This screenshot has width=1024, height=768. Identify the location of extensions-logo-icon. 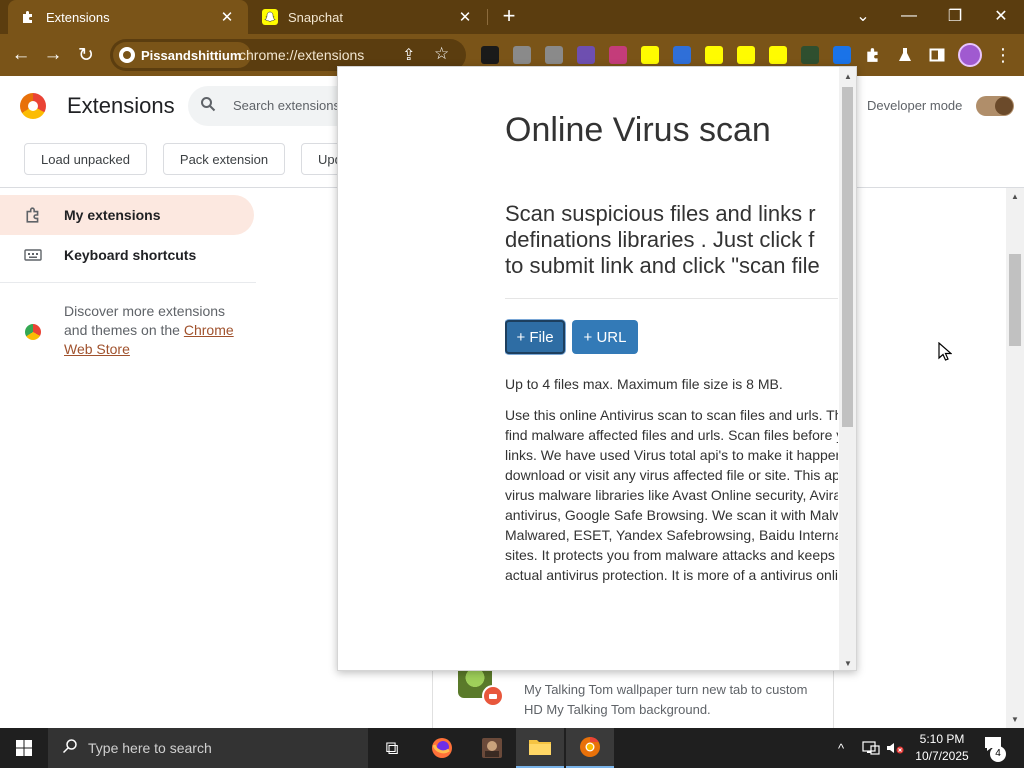
(33, 106).